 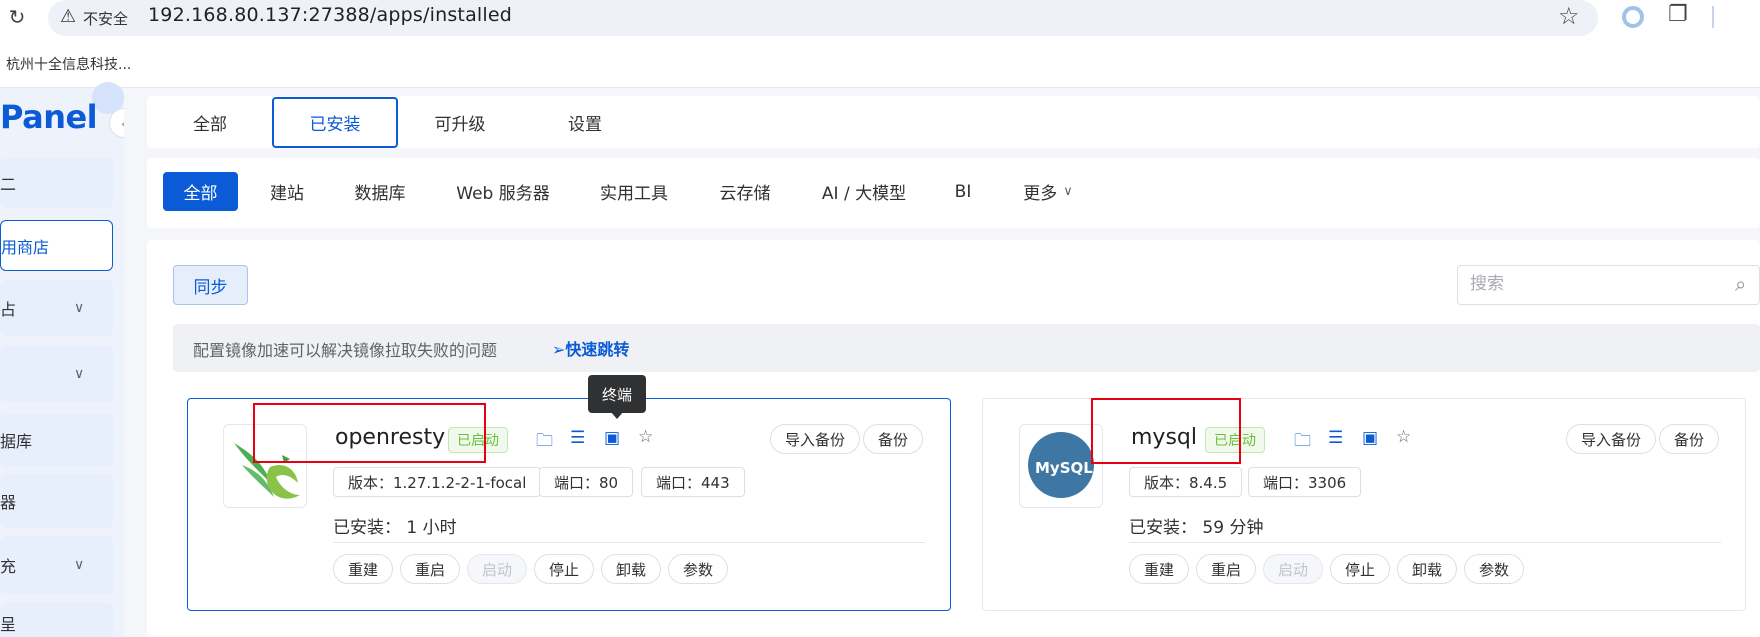 What do you see at coordinates (49, 117) in the screenshot?
I see `app-logo: Panel` at bounding box center [49, 117].